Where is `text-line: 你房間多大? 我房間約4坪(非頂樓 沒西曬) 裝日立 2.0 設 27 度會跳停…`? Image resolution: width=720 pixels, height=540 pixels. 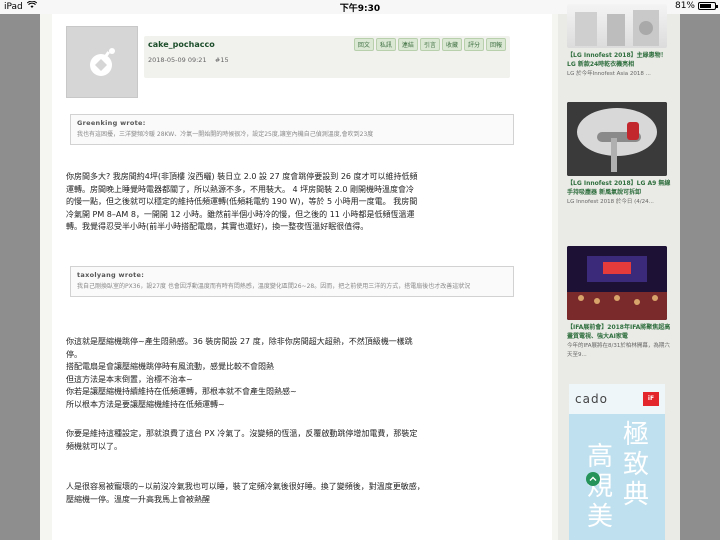 text-line: 你房間多大? 我房間約4坪(非頂樓 沒西曬) 裝日立 2.0 設 27 度會跳停… is located at coordinates (242, 176).